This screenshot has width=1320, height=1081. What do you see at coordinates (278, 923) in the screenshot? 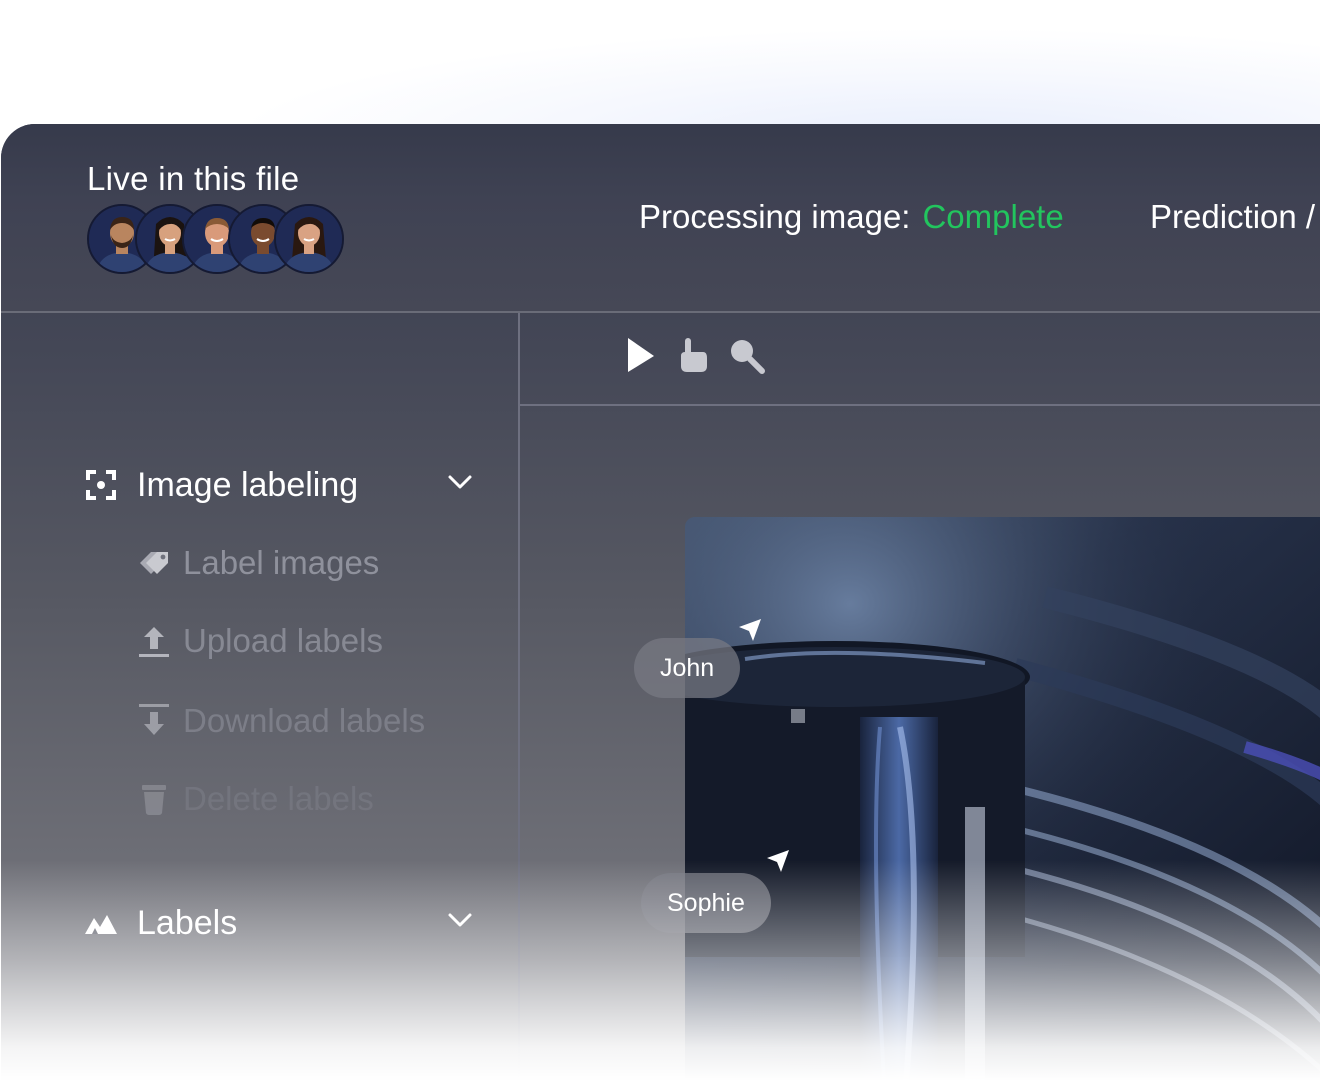
I see `section-labels: Labels` at bounding box center [278, 923].